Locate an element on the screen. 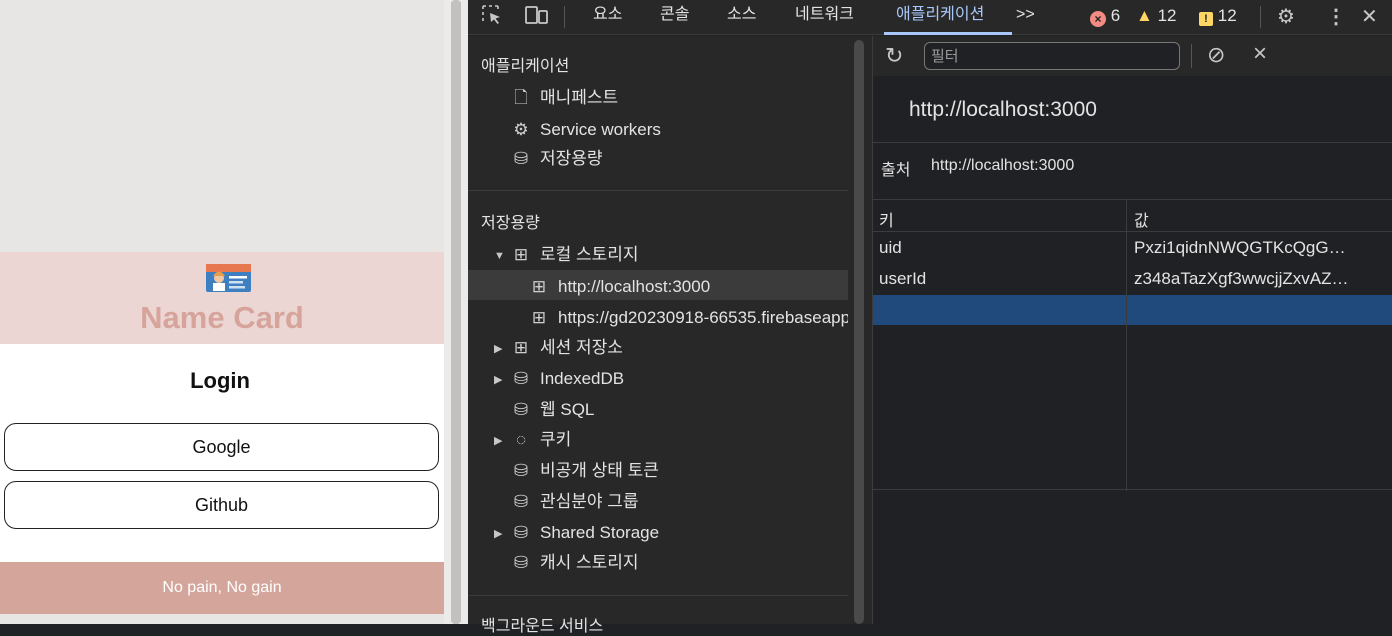 The height and width of the screenshot is (636, 1392). error-count: 6 is located at coordinates (1115, 15).